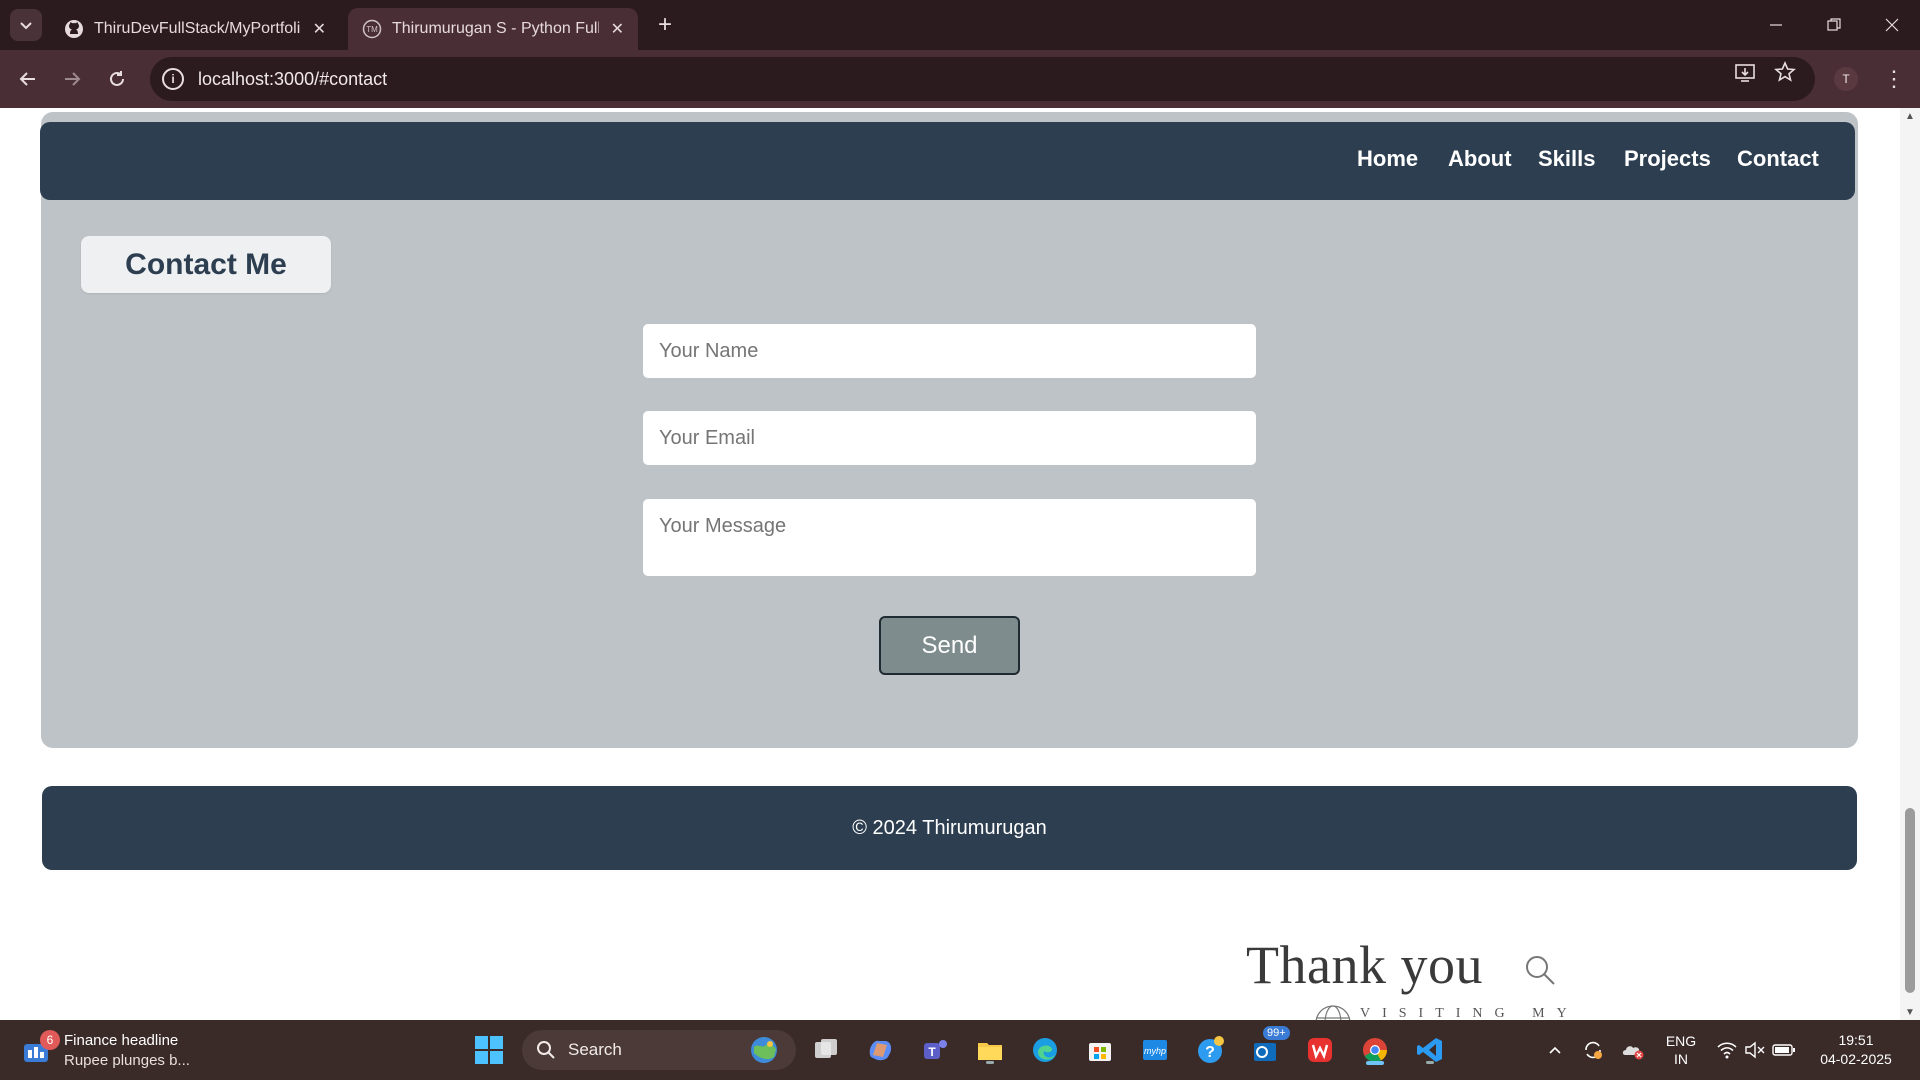  I want to click on search-label: Search, so click(595, 1049).